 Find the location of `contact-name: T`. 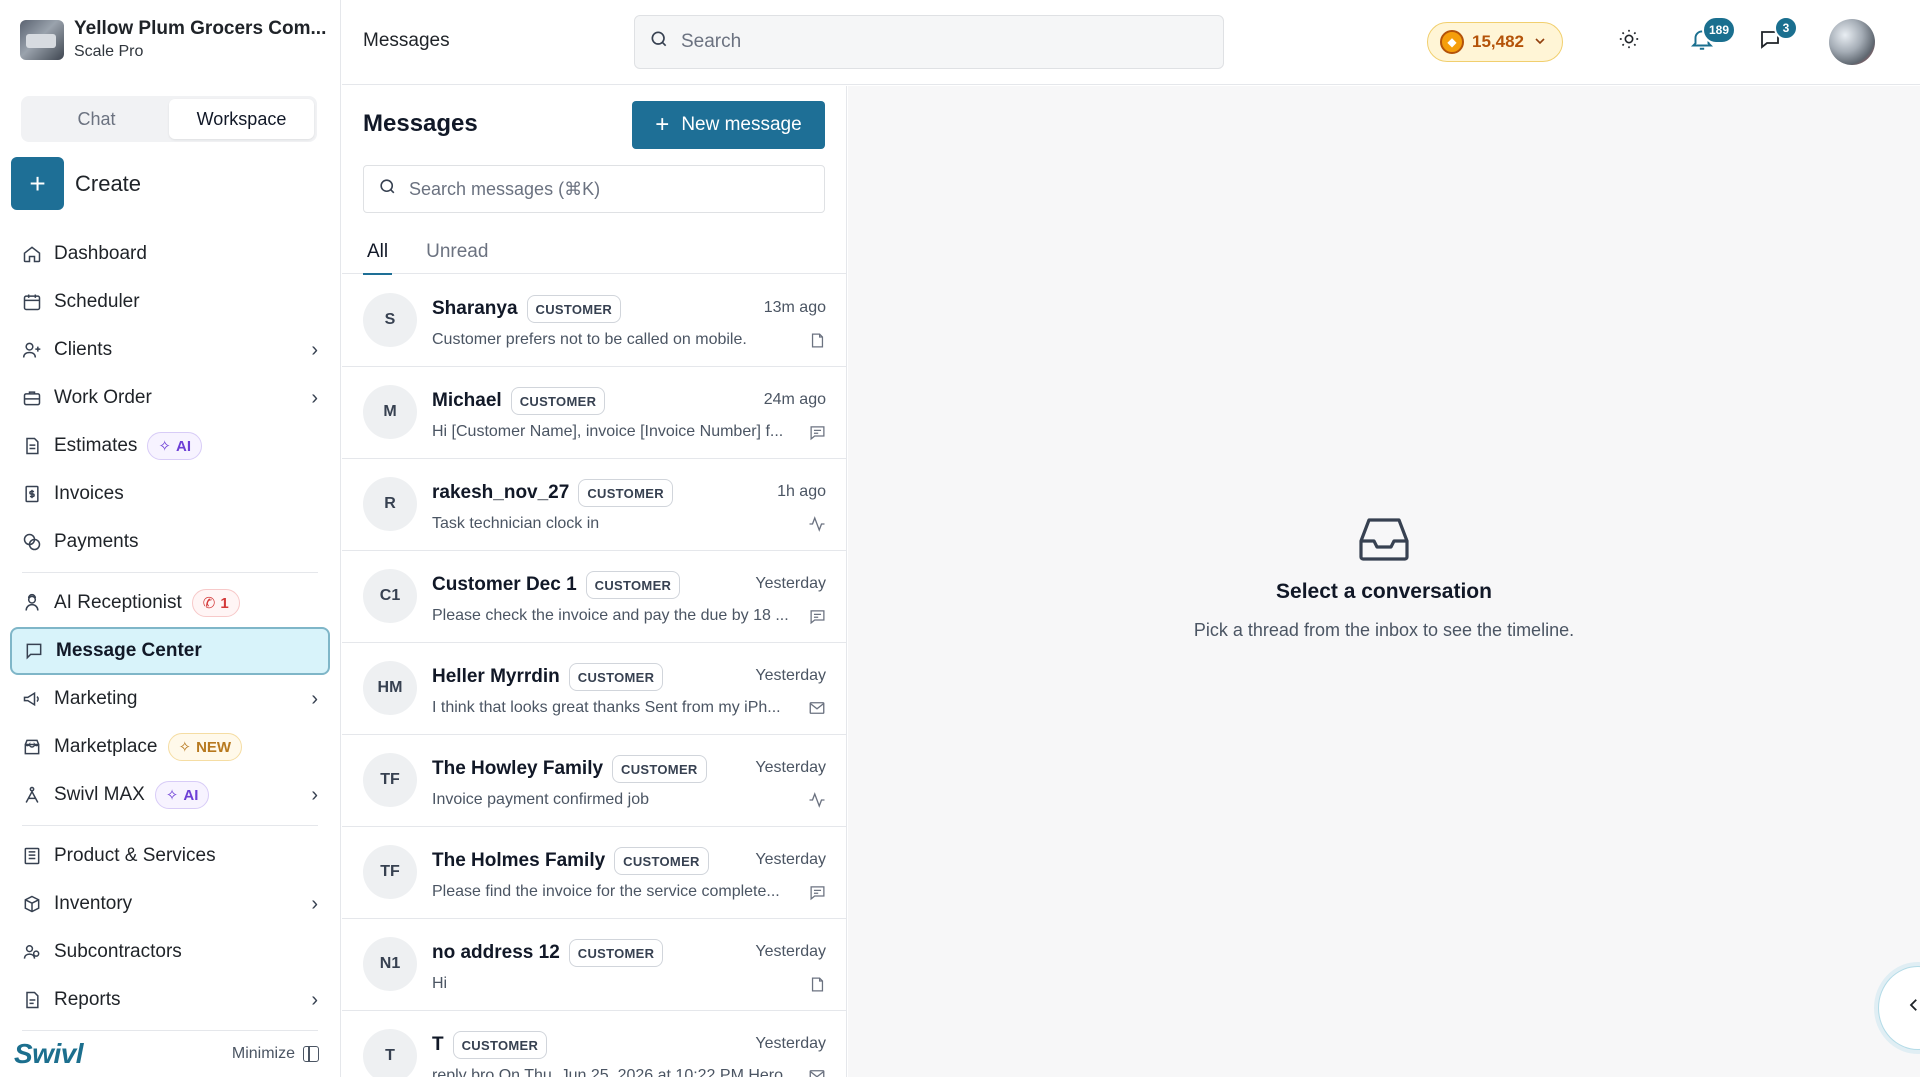

contact-name: T is located at coordinates (438, 1044).